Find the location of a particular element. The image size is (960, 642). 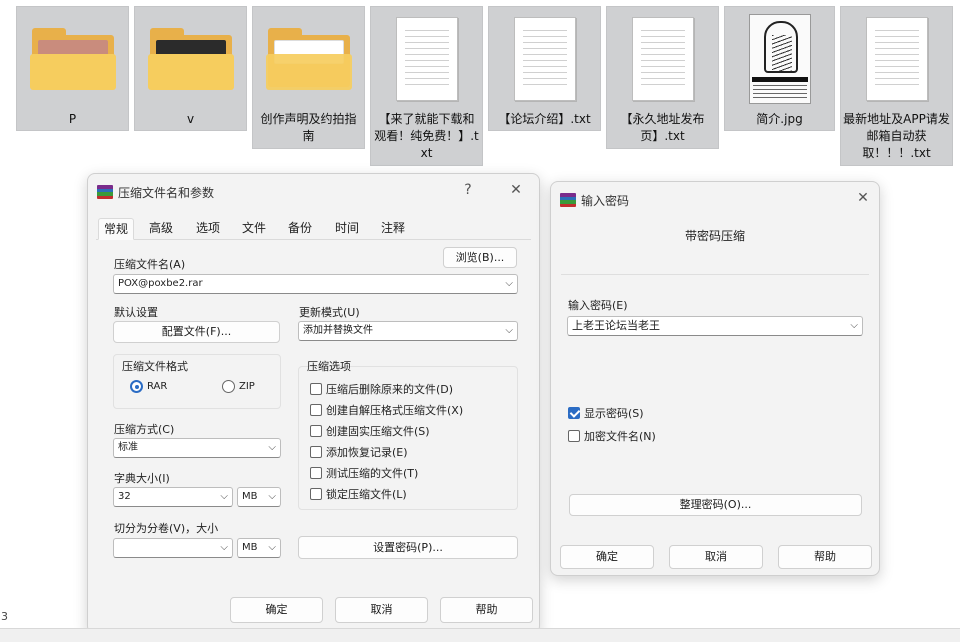

dictionary-unit-select: MB ⌵ is located at coordinates (259, 497).